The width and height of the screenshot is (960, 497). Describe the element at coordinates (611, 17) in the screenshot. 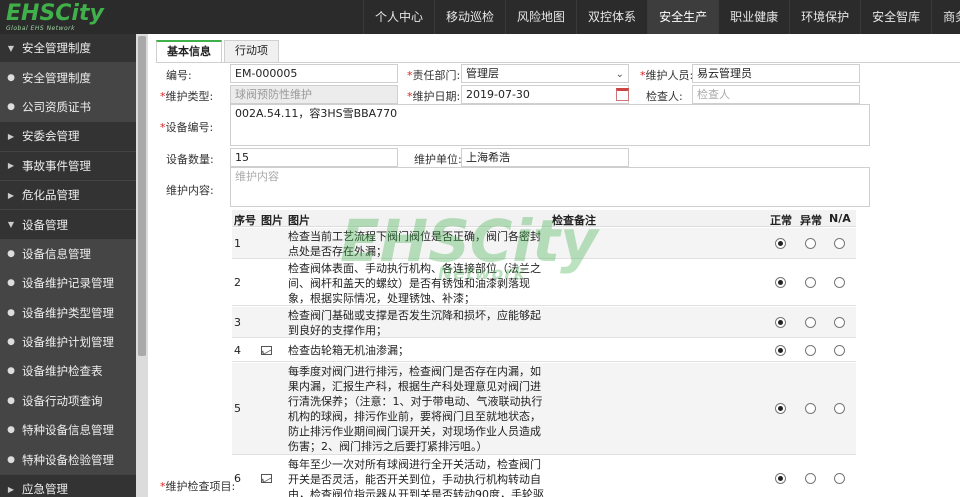

I see `nav-item-3: 双控体系` at that location.